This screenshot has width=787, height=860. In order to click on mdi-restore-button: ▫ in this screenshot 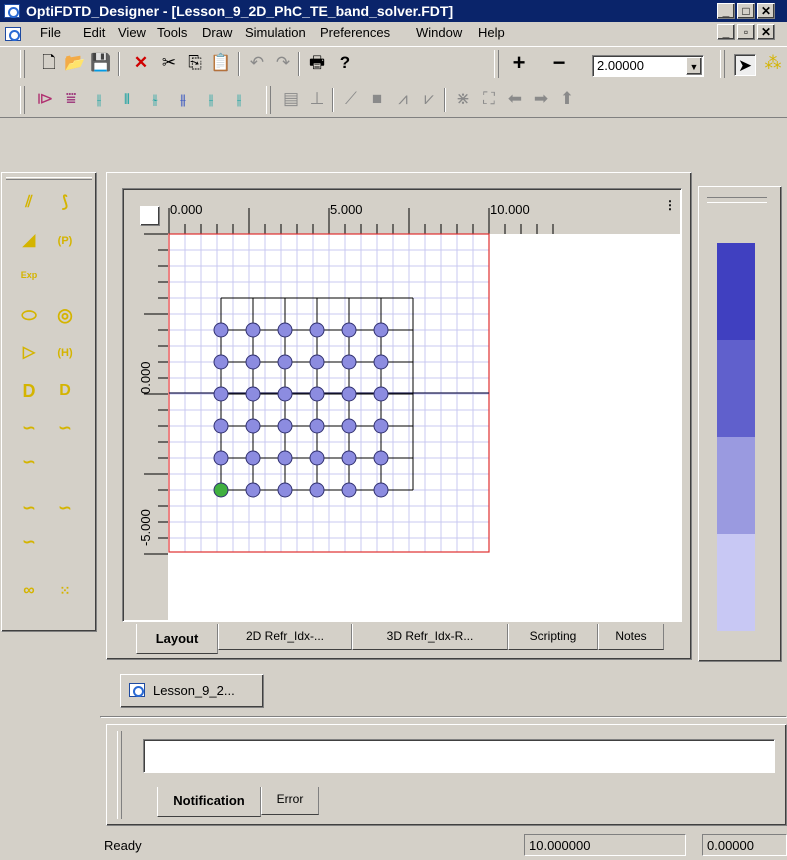, I will do `click(746, 32)`.